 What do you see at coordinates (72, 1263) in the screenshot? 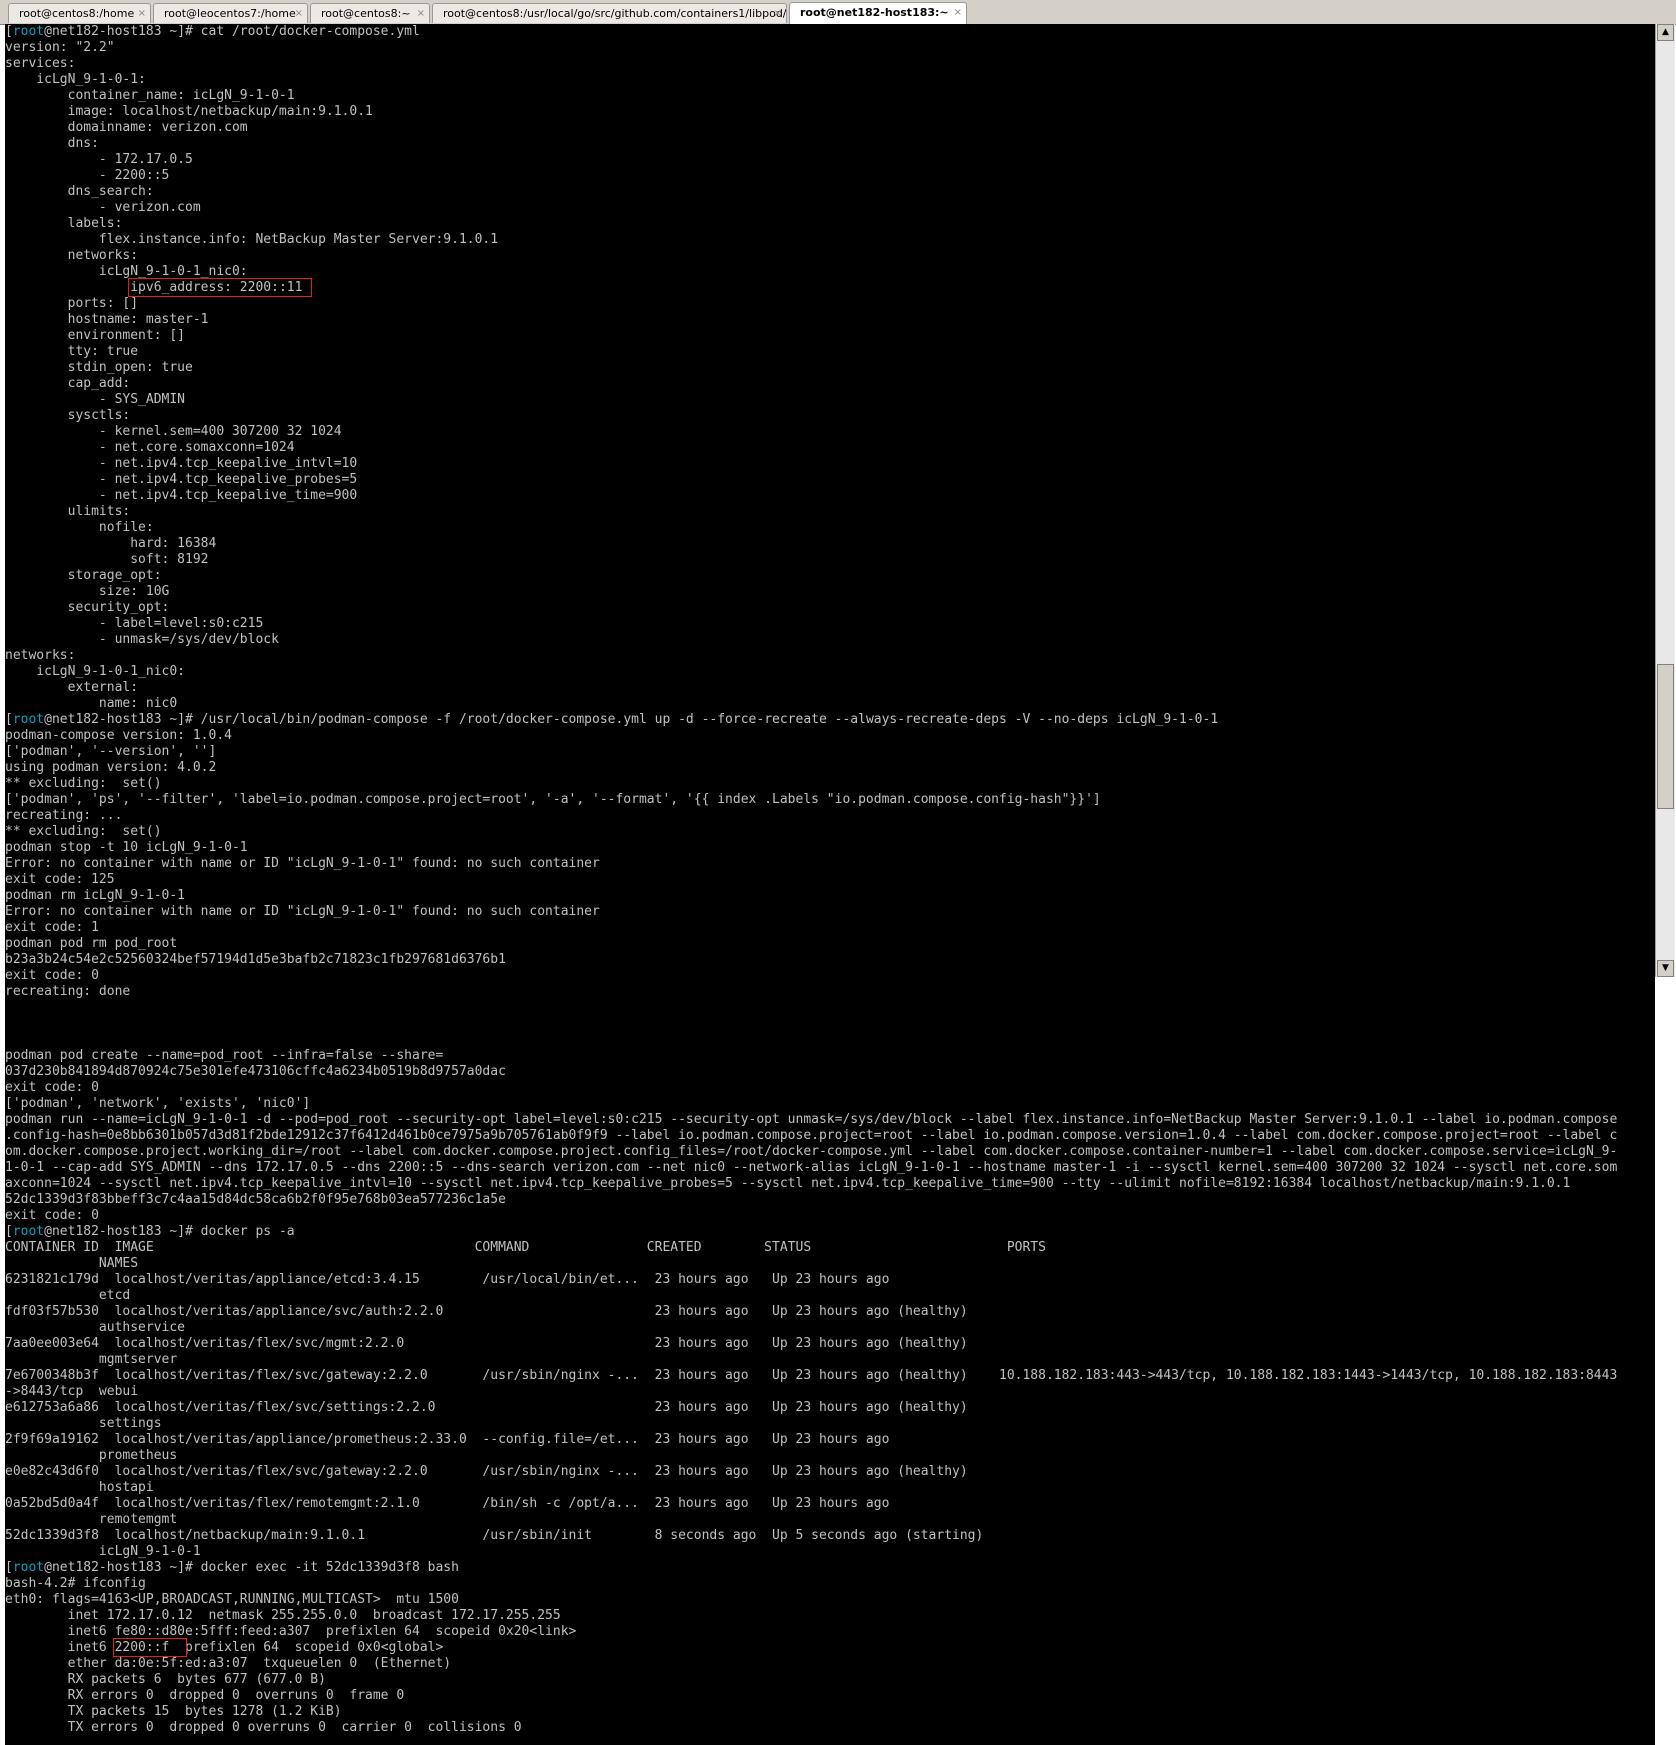
I see `terminal-text-segment: NAMES` at bounding box center [72, 1263].